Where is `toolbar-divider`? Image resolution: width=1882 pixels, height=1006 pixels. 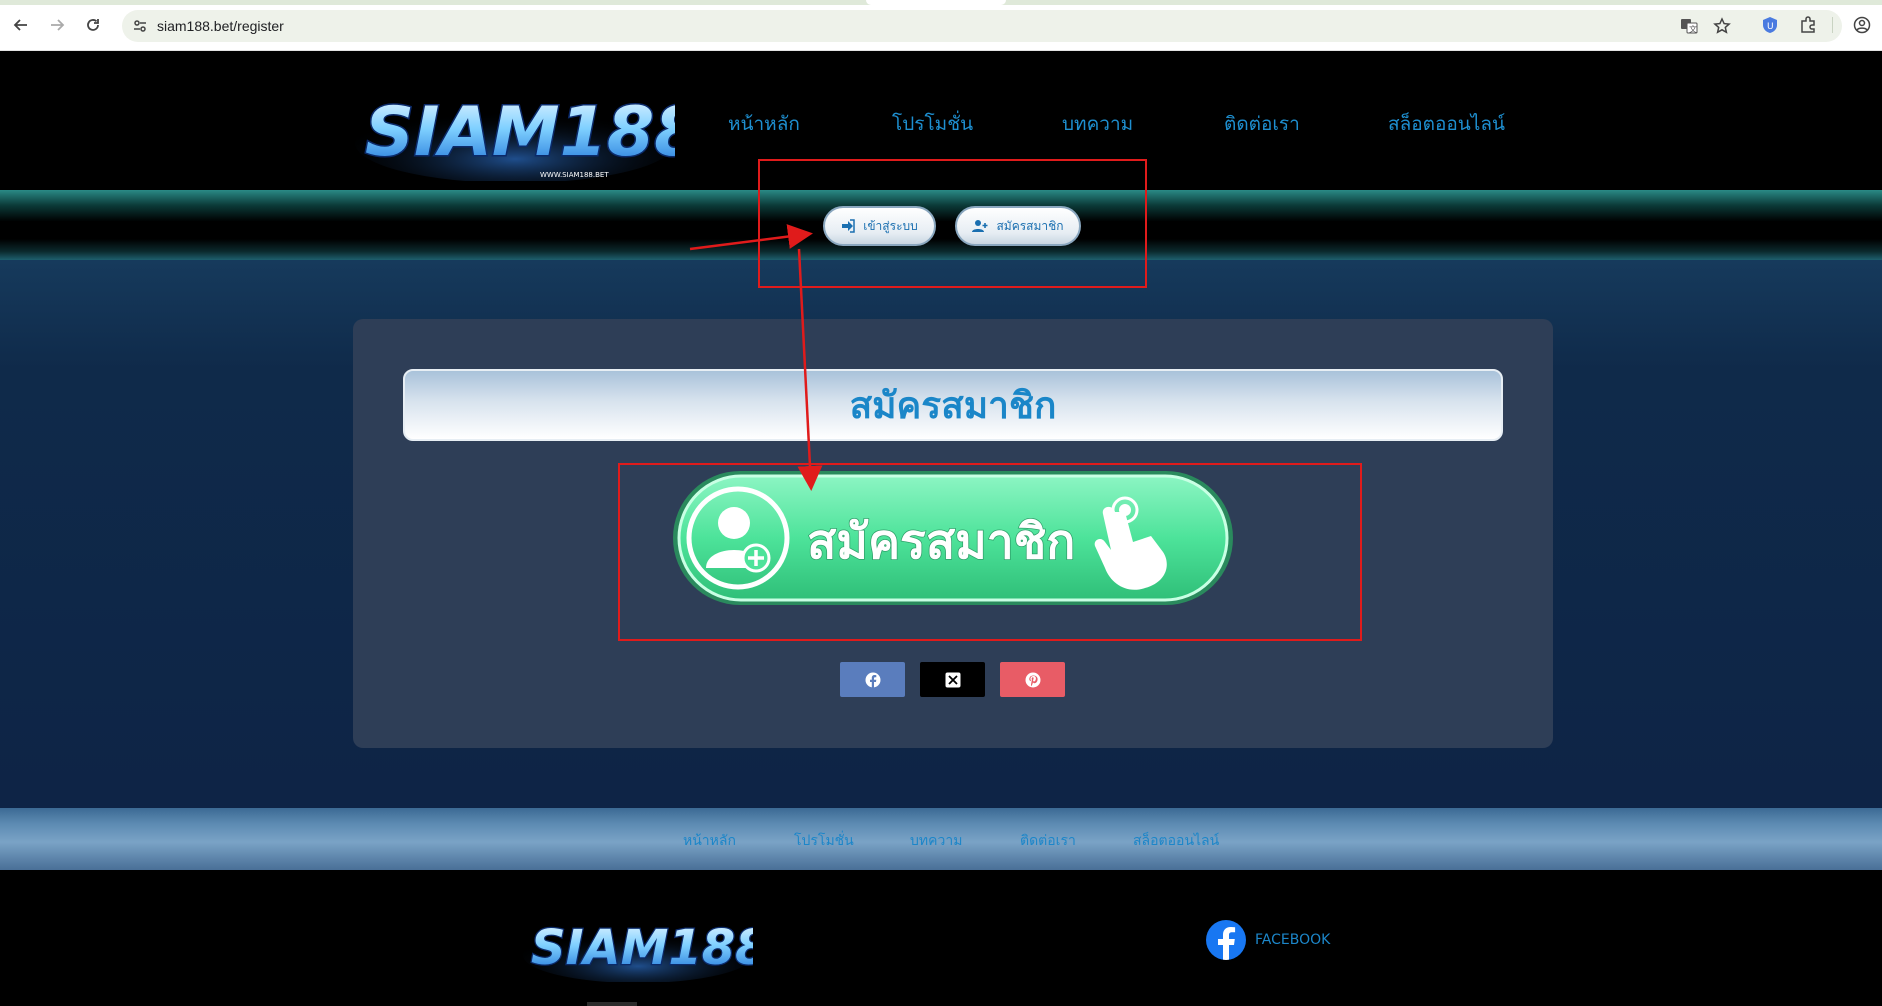
toolbar-divider is located at coordinates (1832, 25).